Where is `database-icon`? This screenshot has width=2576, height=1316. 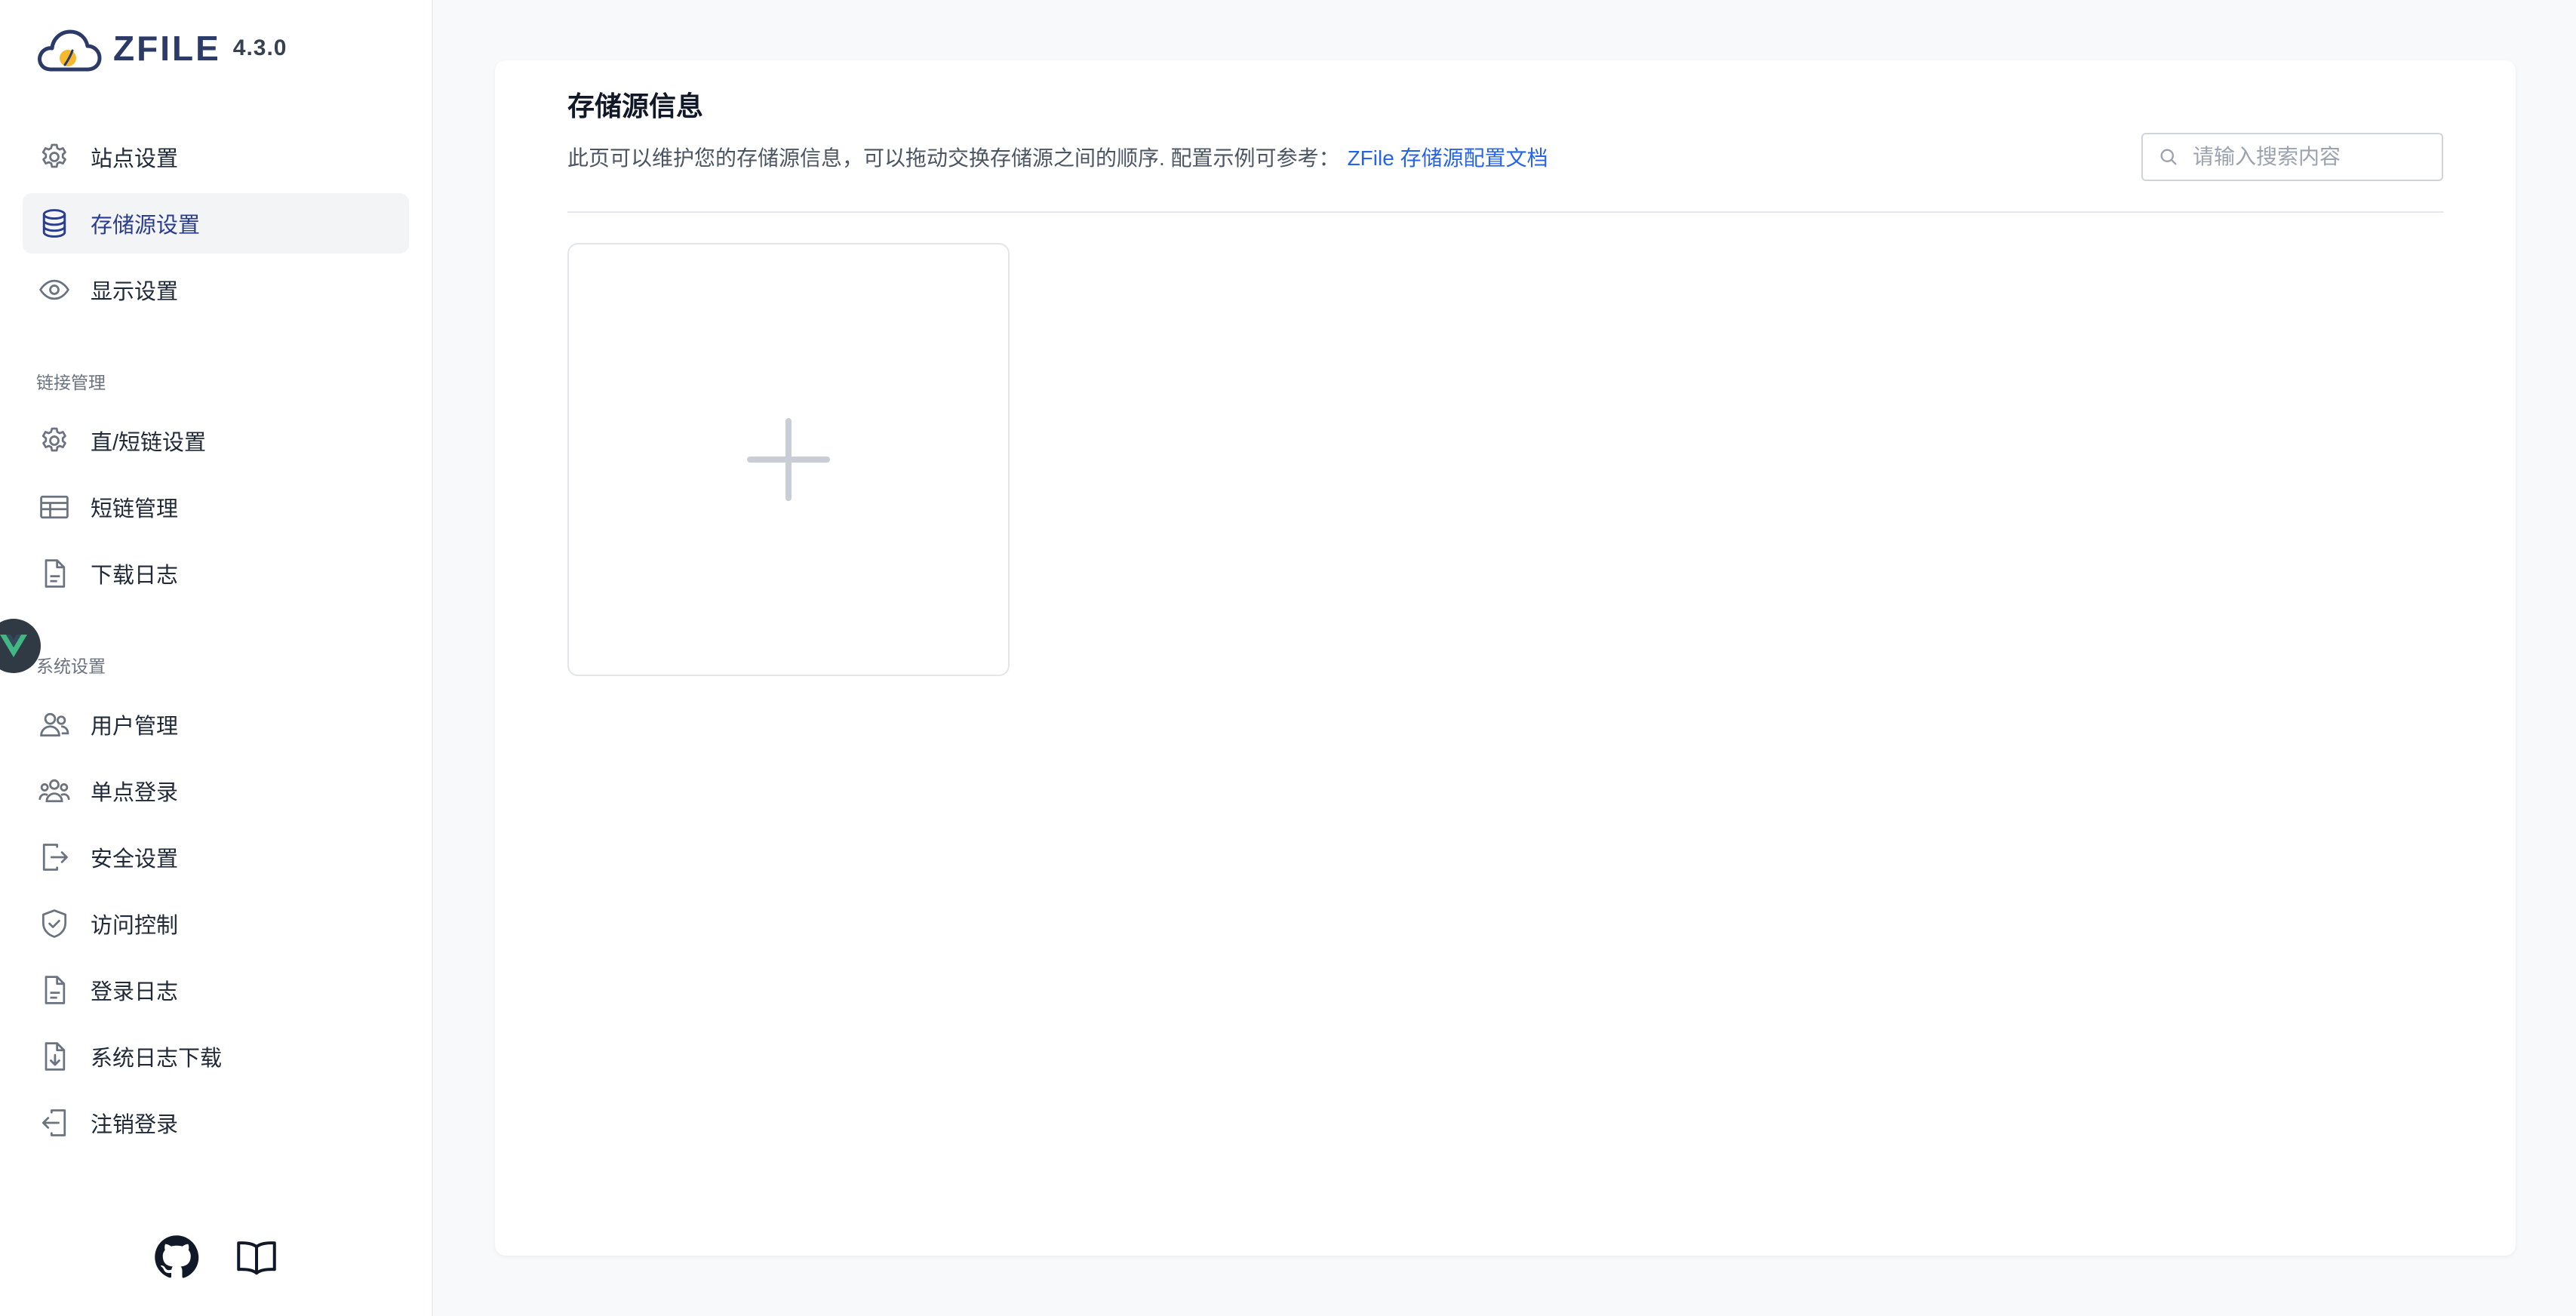 database-icon is located at coordinates (54, 223).